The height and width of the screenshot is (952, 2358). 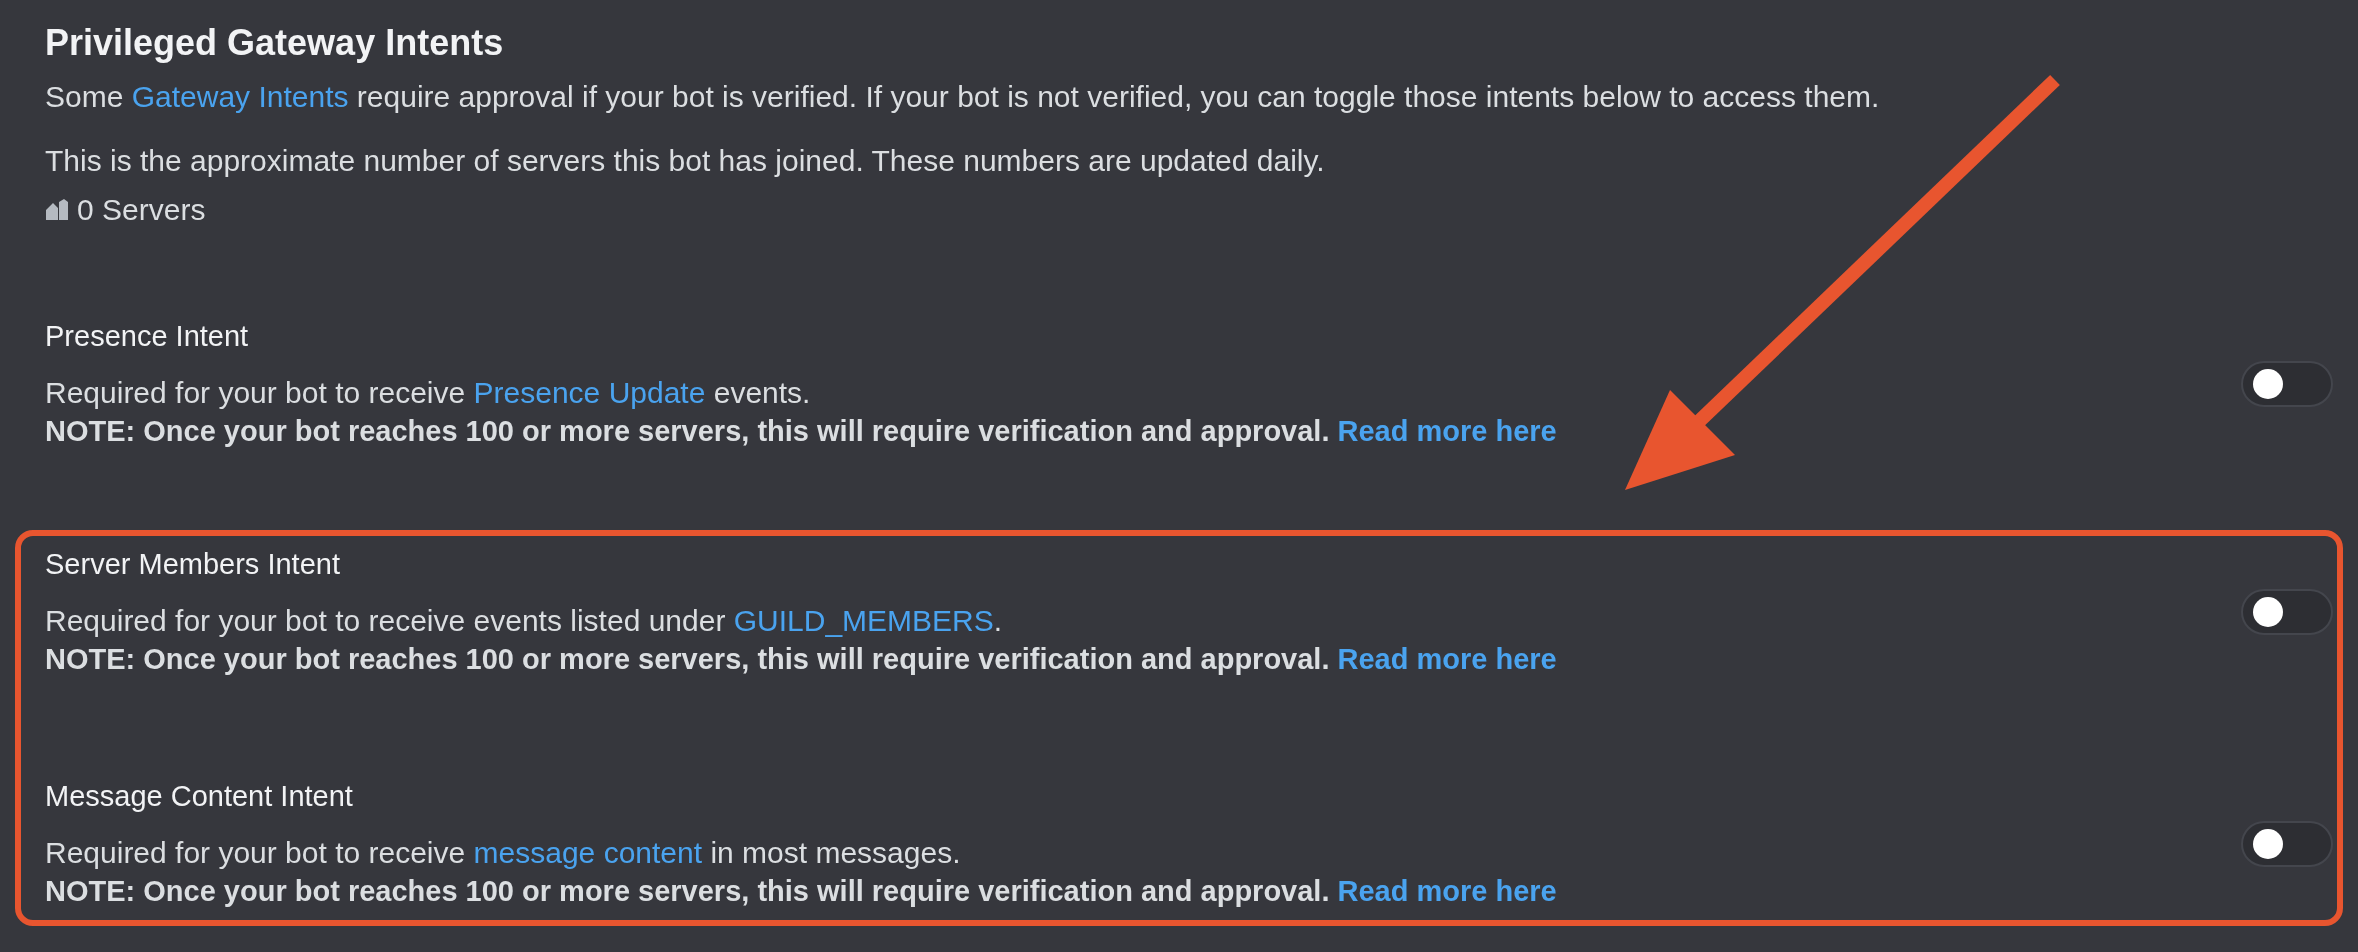 I want to click on intent-title: Message Content Intent, so click(x=199, y=796).